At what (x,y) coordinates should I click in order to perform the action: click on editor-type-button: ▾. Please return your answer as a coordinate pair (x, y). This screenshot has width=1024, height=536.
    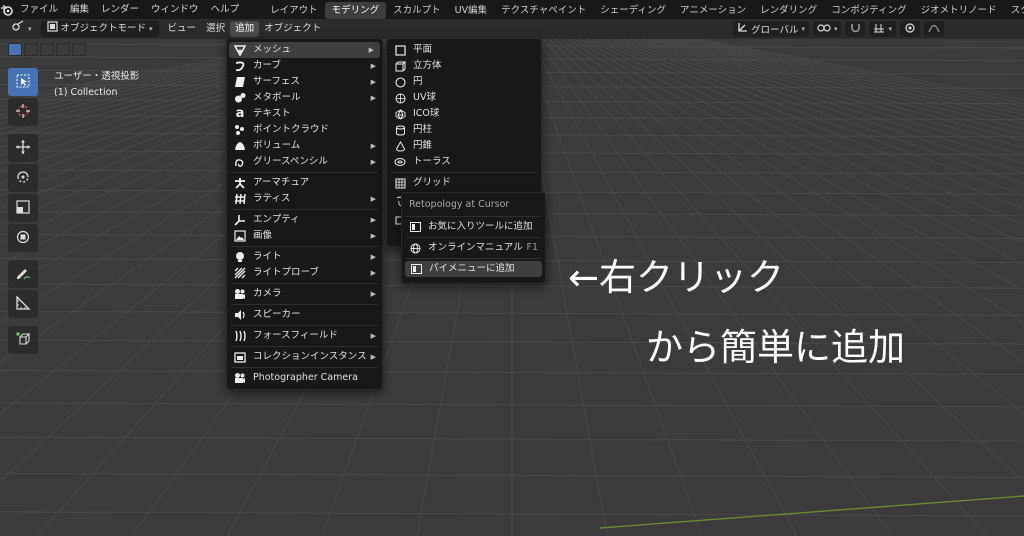
    Looking at the image, I should click on (21, 28).